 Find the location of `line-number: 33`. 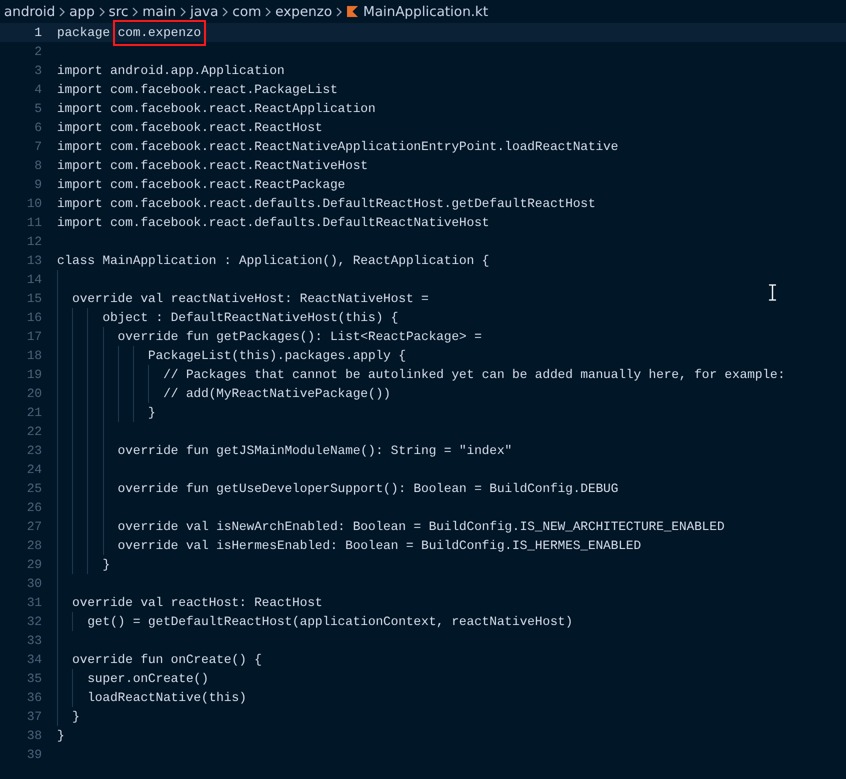

line-number: 33 is located at coordinates (34, 640).